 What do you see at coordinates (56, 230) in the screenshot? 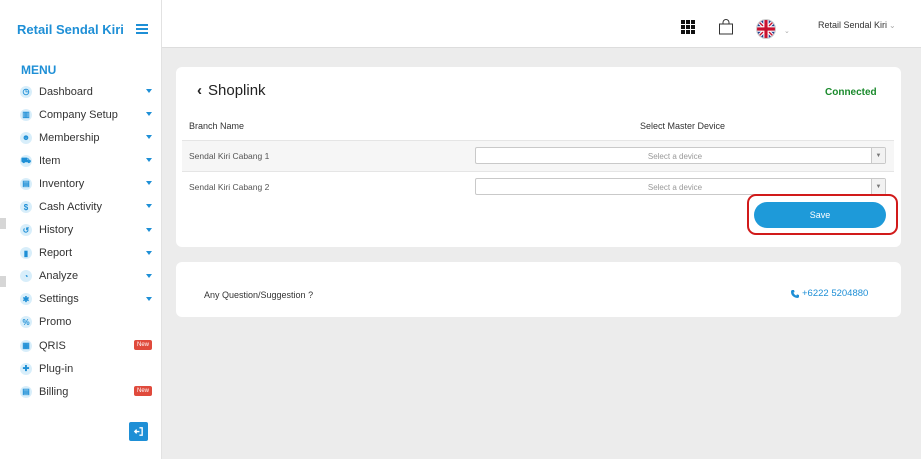
I see `sidebar-item-label: History` at bounding box center [56, 230].